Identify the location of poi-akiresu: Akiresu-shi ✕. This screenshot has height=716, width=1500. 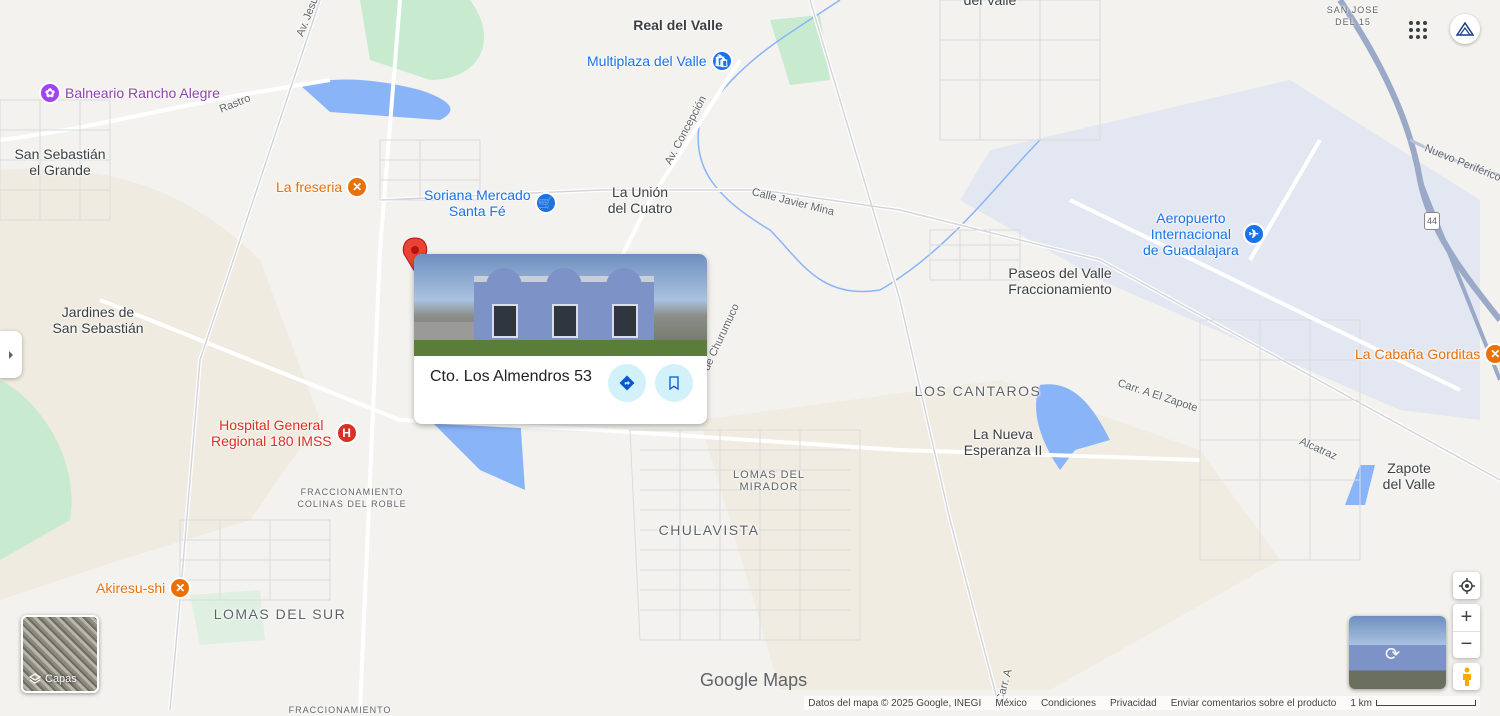
(144, 588).